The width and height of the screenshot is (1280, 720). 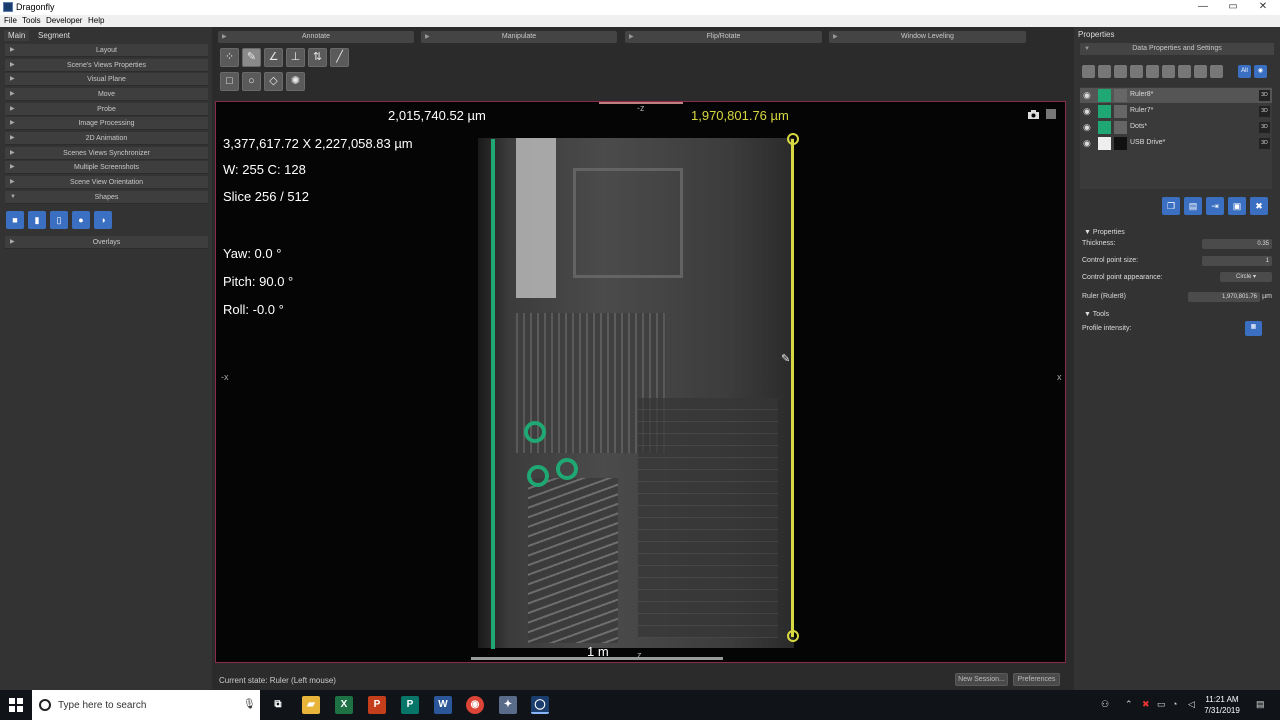 I want to click on panel-shapes: ▼ Shapes, so click(x=106, y=197).